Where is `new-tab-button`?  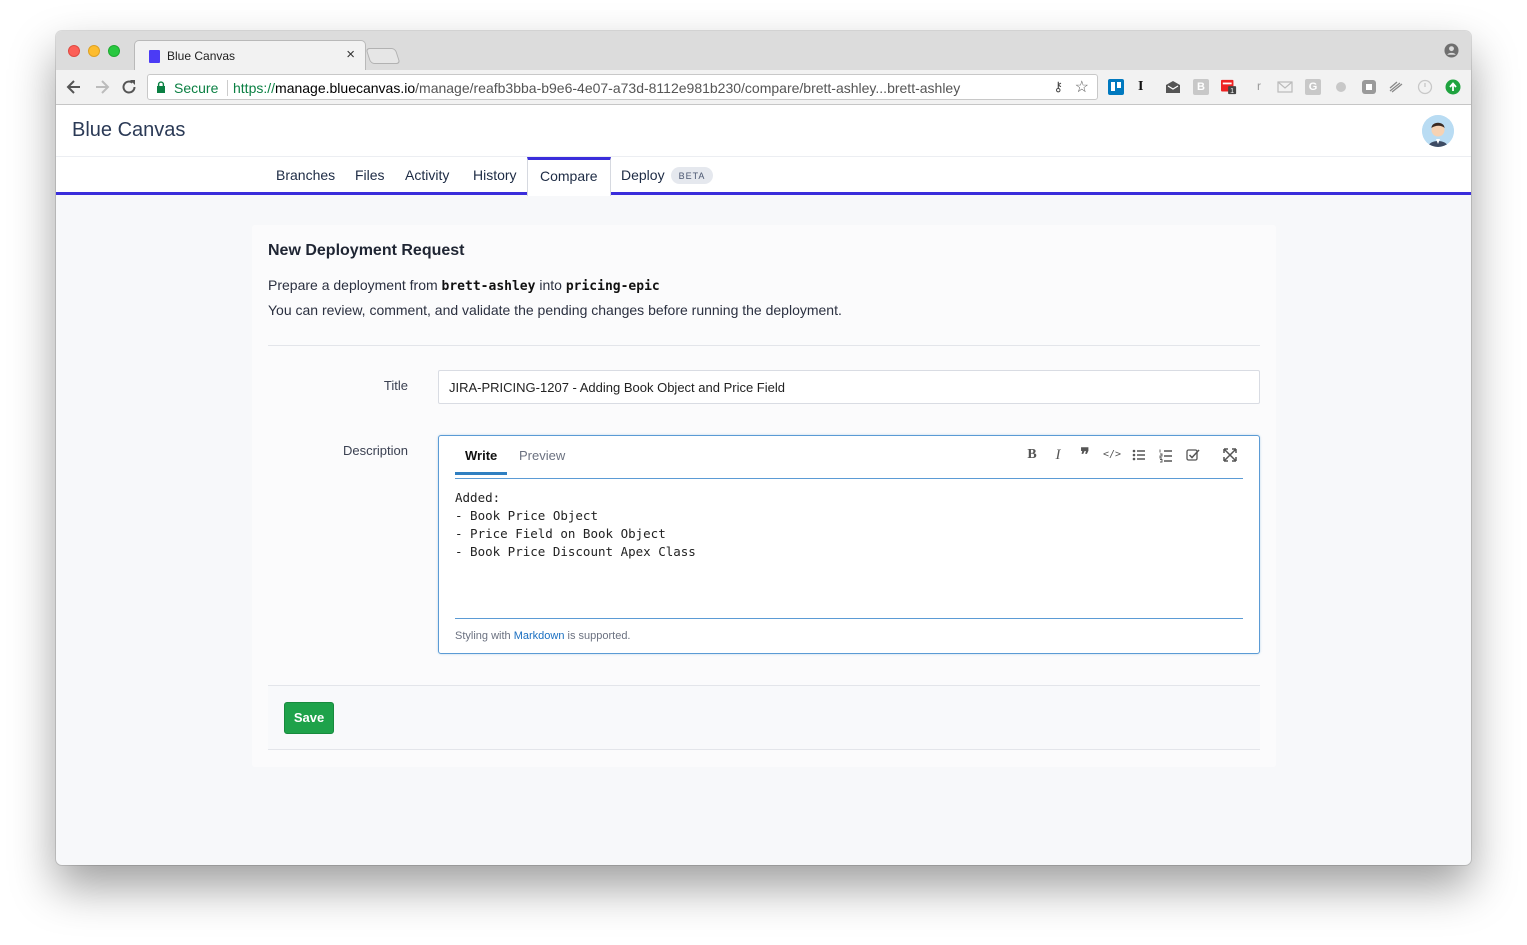
new-tab-button is located at coordinates (383, 56).